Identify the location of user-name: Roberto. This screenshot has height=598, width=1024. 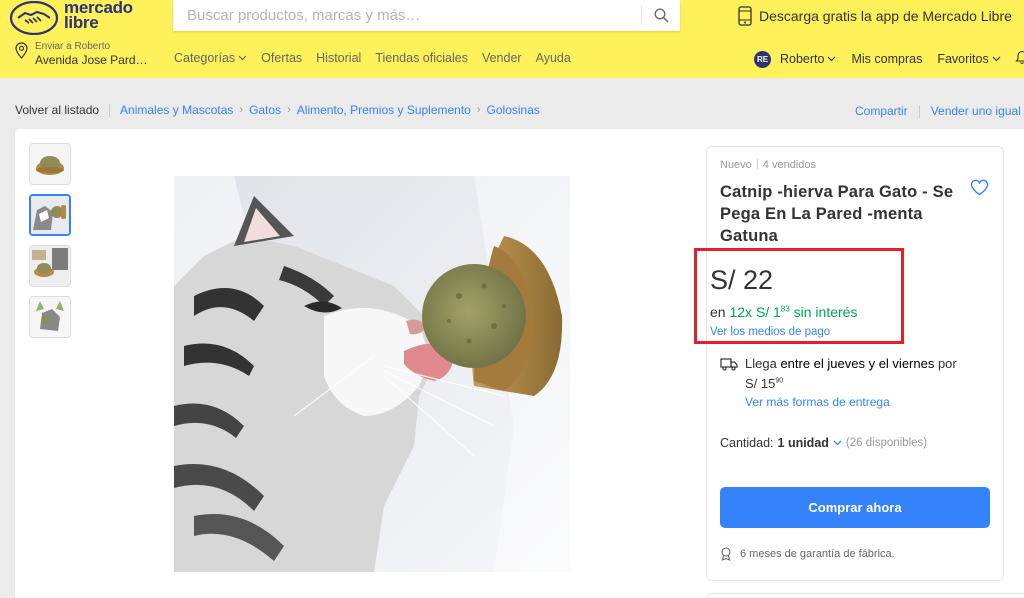
(802, 59).